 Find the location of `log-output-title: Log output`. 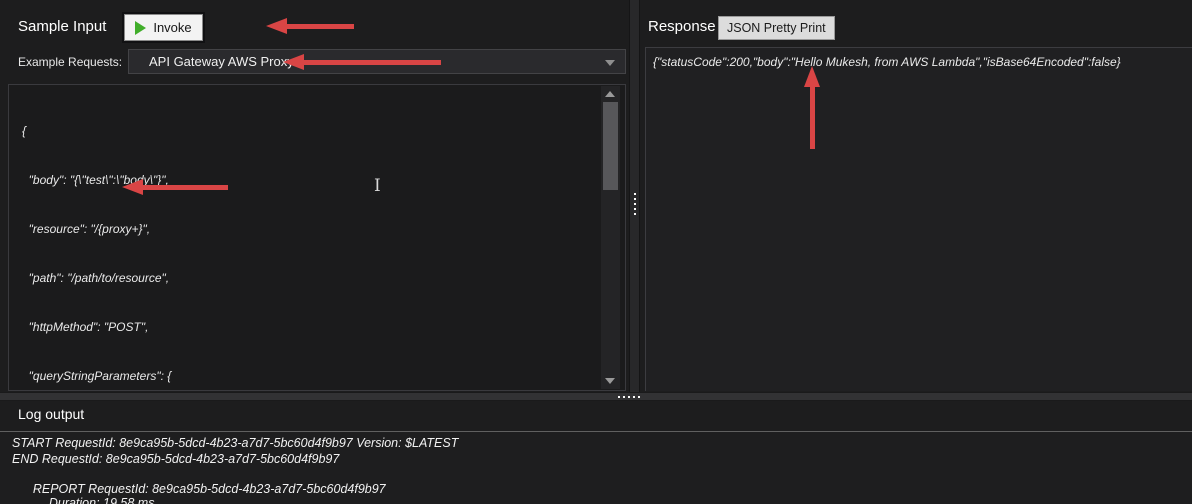

log-output-title: Log output is located at coordinates (51, 414).